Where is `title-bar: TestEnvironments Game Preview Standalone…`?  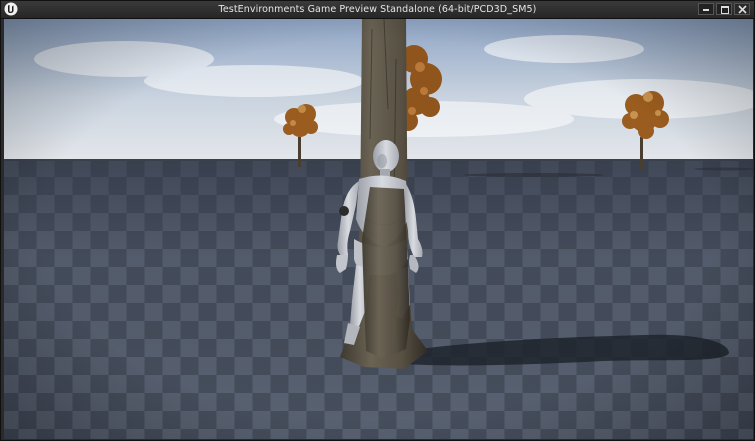 title-bar: TestEnvironments Game Preview Standalone… is located at coordinates (377, 10).